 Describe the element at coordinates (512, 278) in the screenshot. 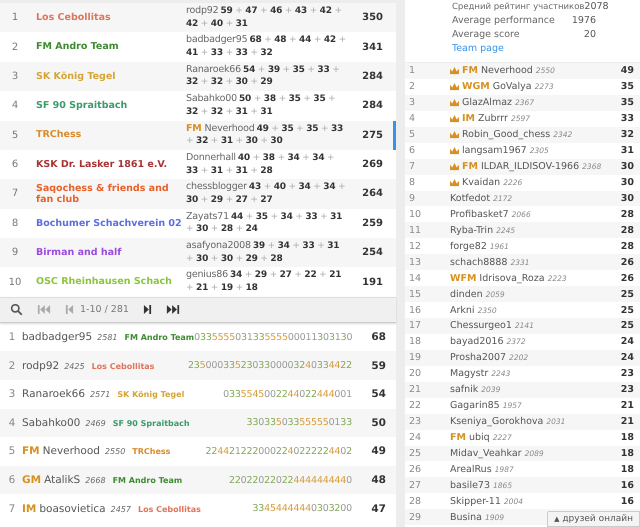

I see `player-name: Idrisova_Roza` at that location.